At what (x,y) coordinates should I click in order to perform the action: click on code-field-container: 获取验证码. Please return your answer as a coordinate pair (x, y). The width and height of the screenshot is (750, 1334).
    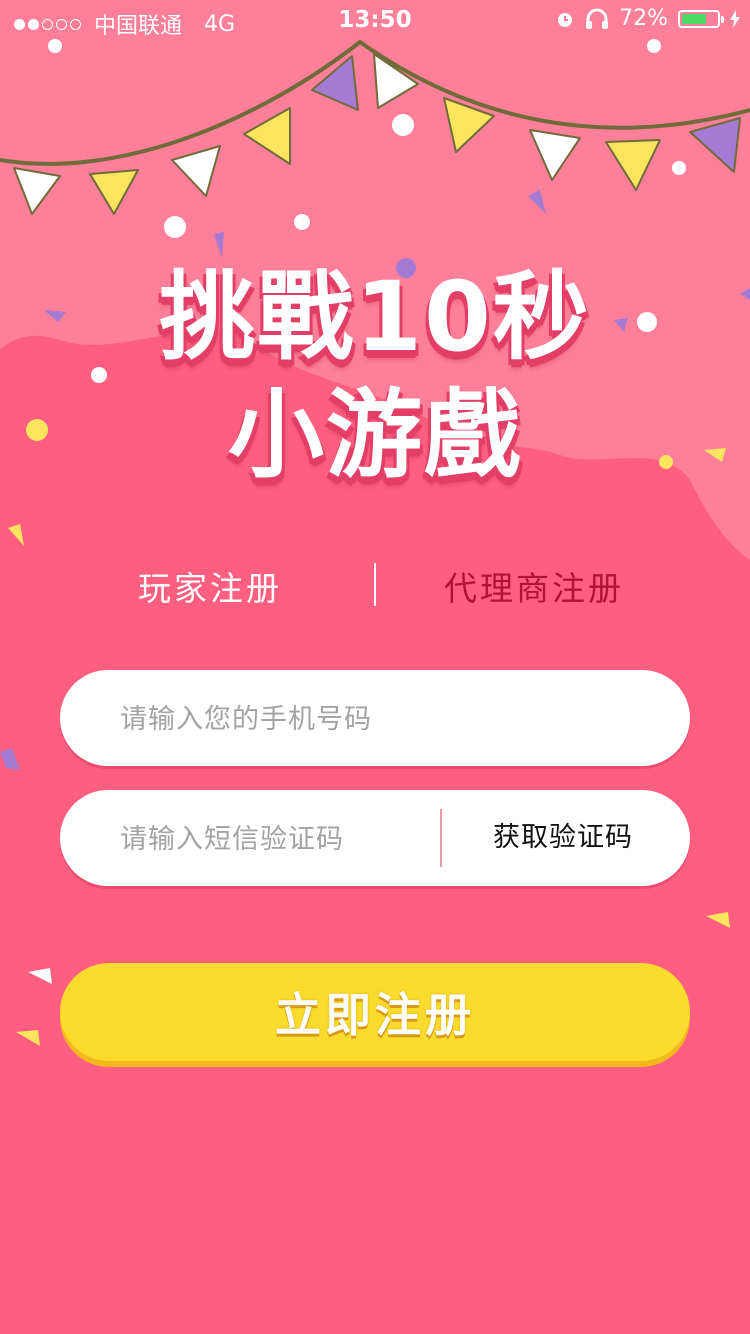
    Looking at the image, I should click on (375, 839).